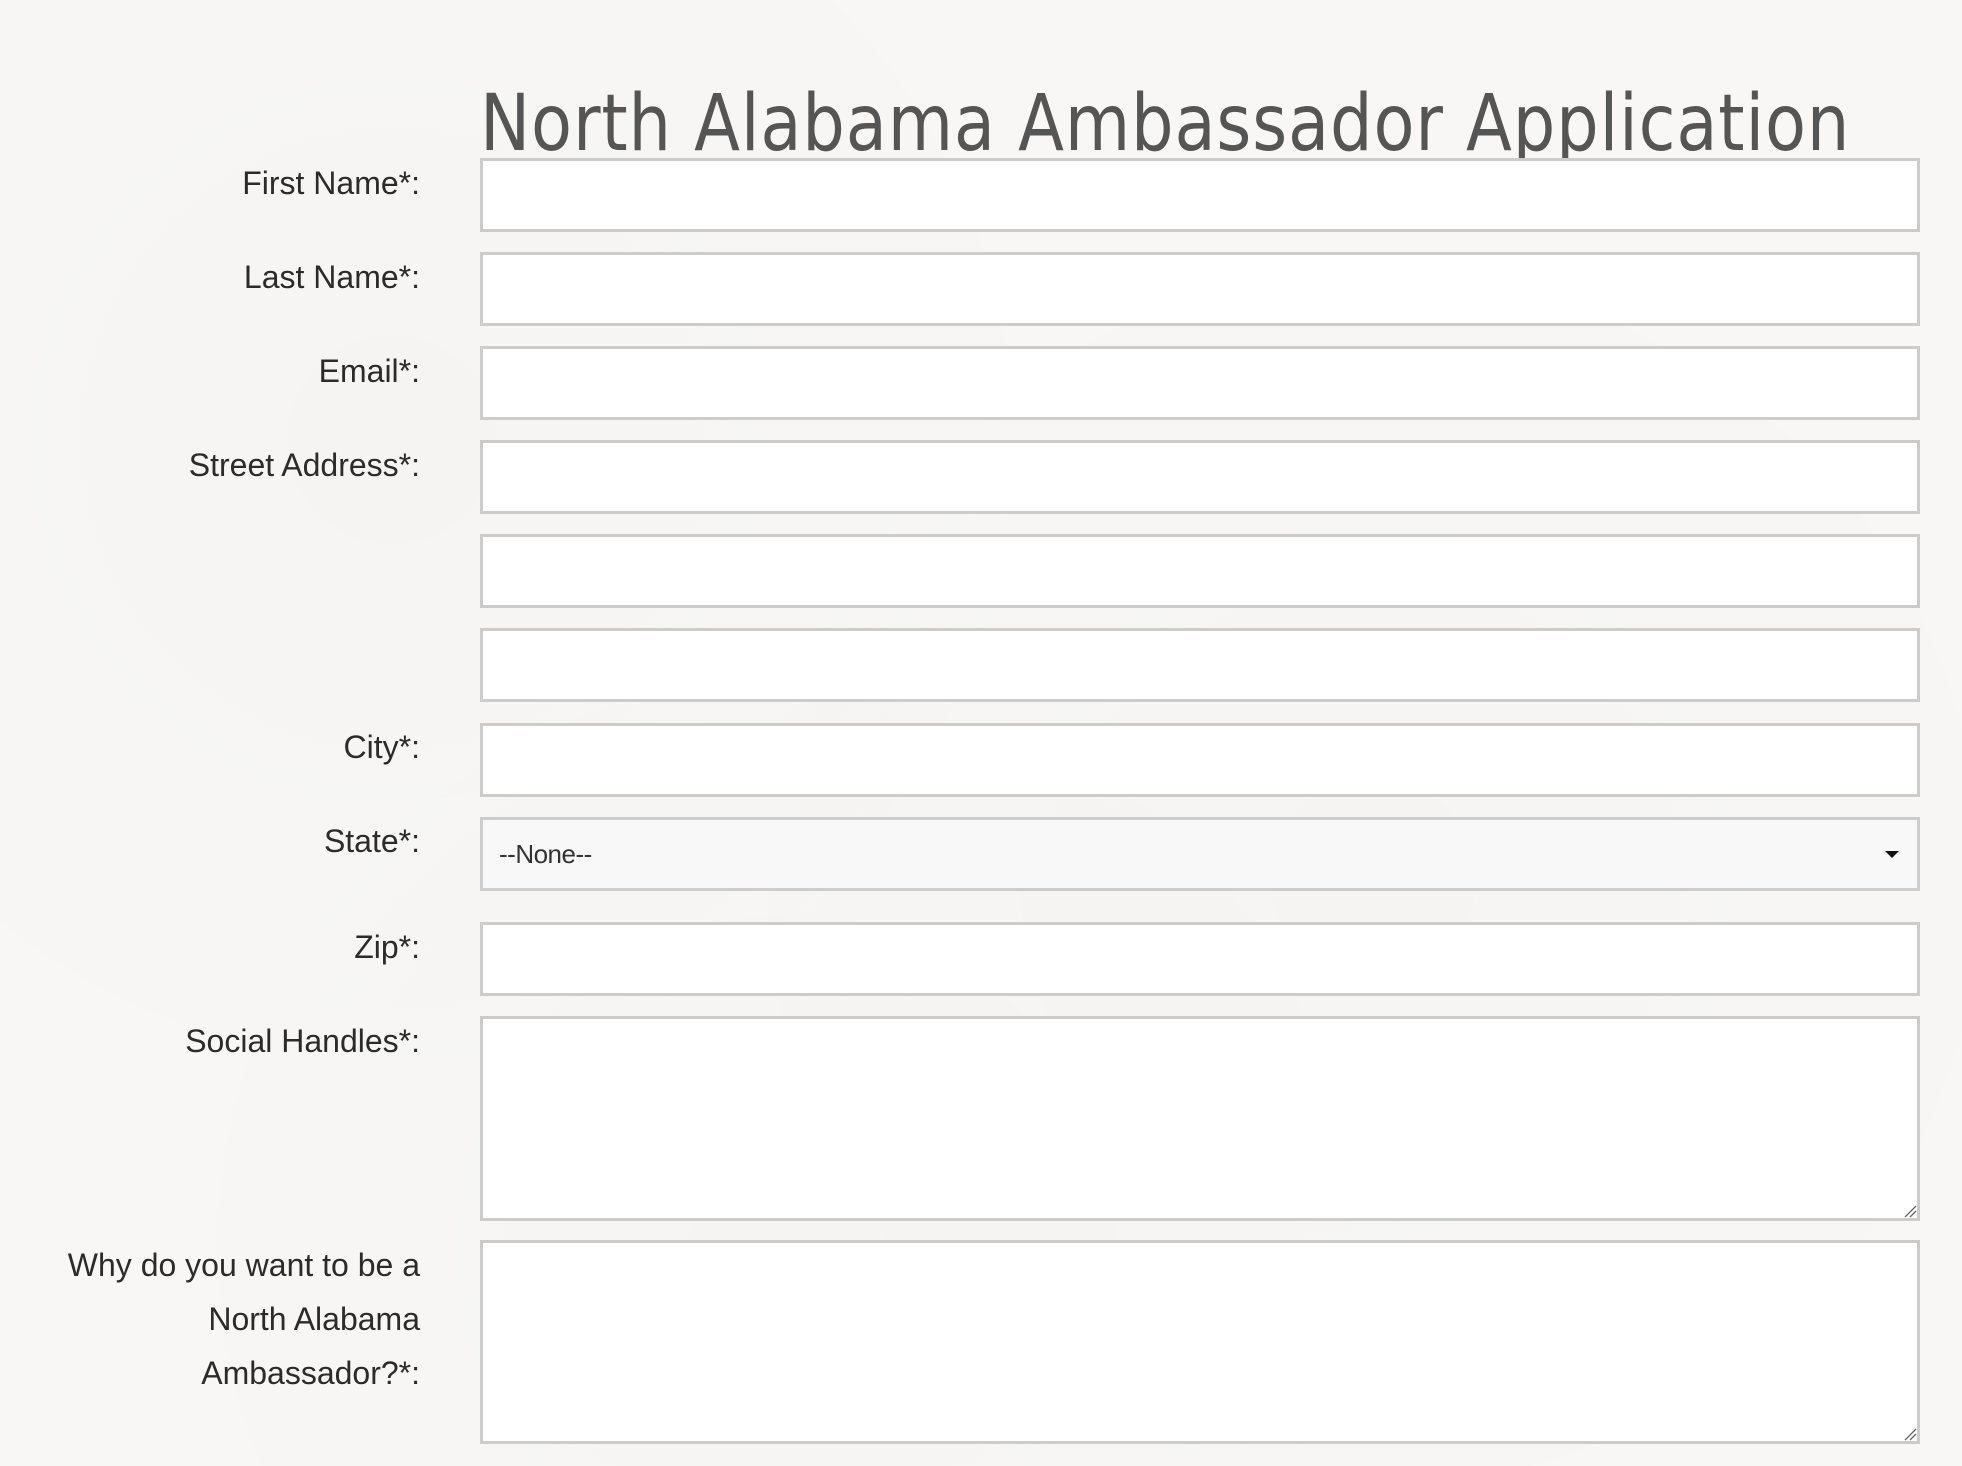 Image resolution: width=1962 pixels, height=1466 pixels. What do you see at coordinates (310, 1373) in the screenshot?
I see `why-label-line3: Ambassador?*:` at bounding box center [310, 1373].